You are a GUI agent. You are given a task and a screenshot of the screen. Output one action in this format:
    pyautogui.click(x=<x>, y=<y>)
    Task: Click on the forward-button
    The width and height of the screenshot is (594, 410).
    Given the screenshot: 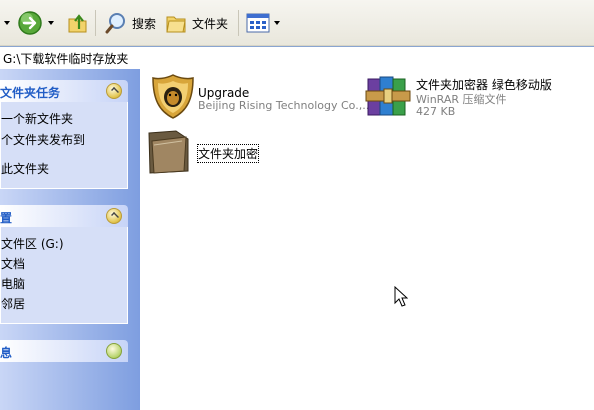 What is the action you would take?
    pyautogui.click(x=35, y=23)
    